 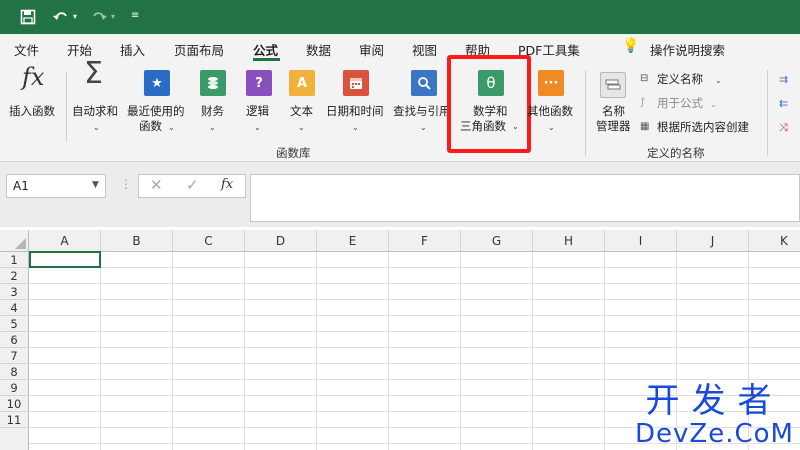 I want to click on financial-label: 财务, so click(x=212, y=111).